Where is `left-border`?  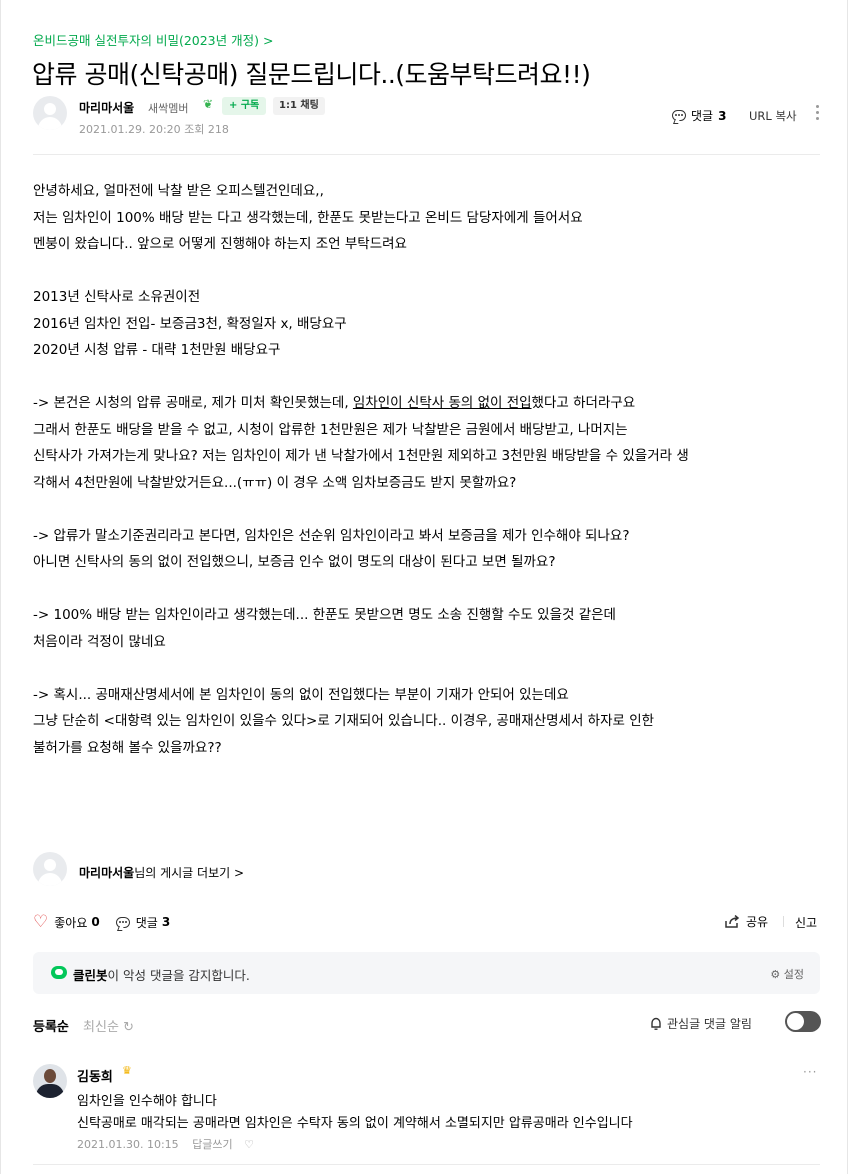 left-border is located at coordinates (0, 587).